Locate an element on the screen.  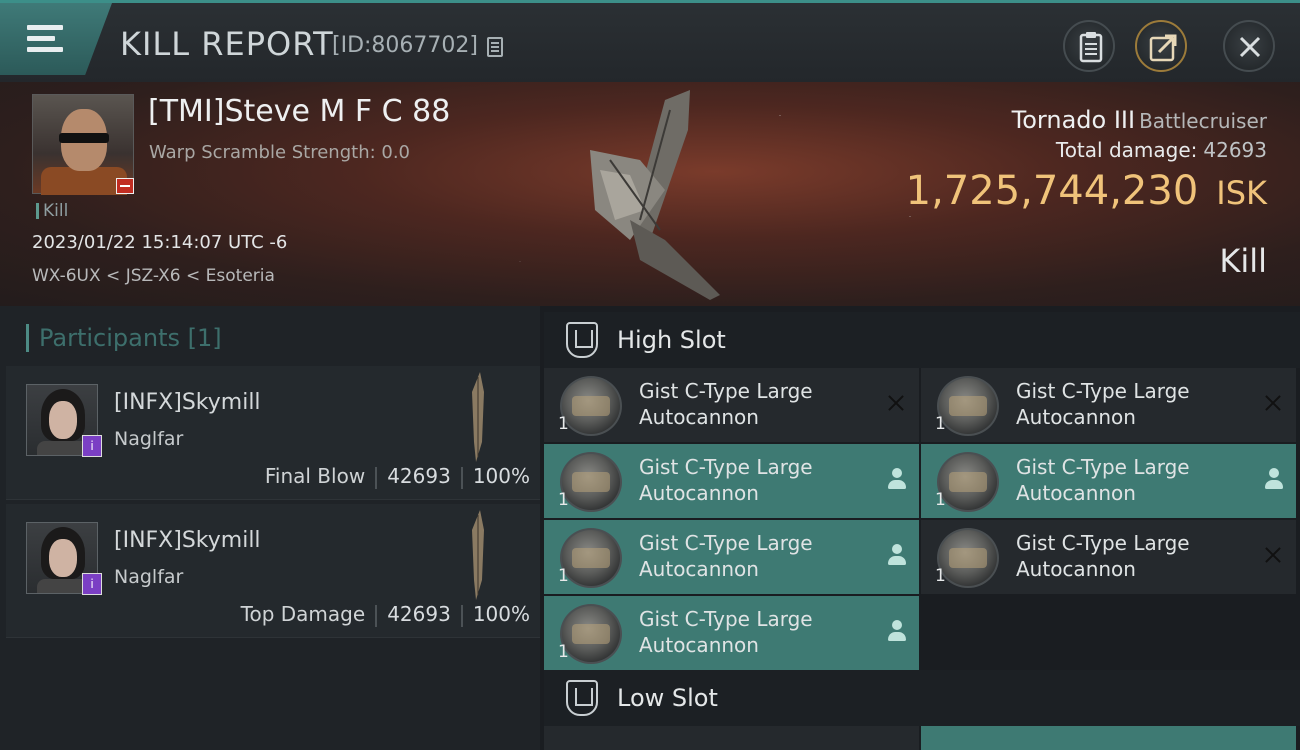
ship-class: Battlecruiser is located at coordinates (1203, 121).